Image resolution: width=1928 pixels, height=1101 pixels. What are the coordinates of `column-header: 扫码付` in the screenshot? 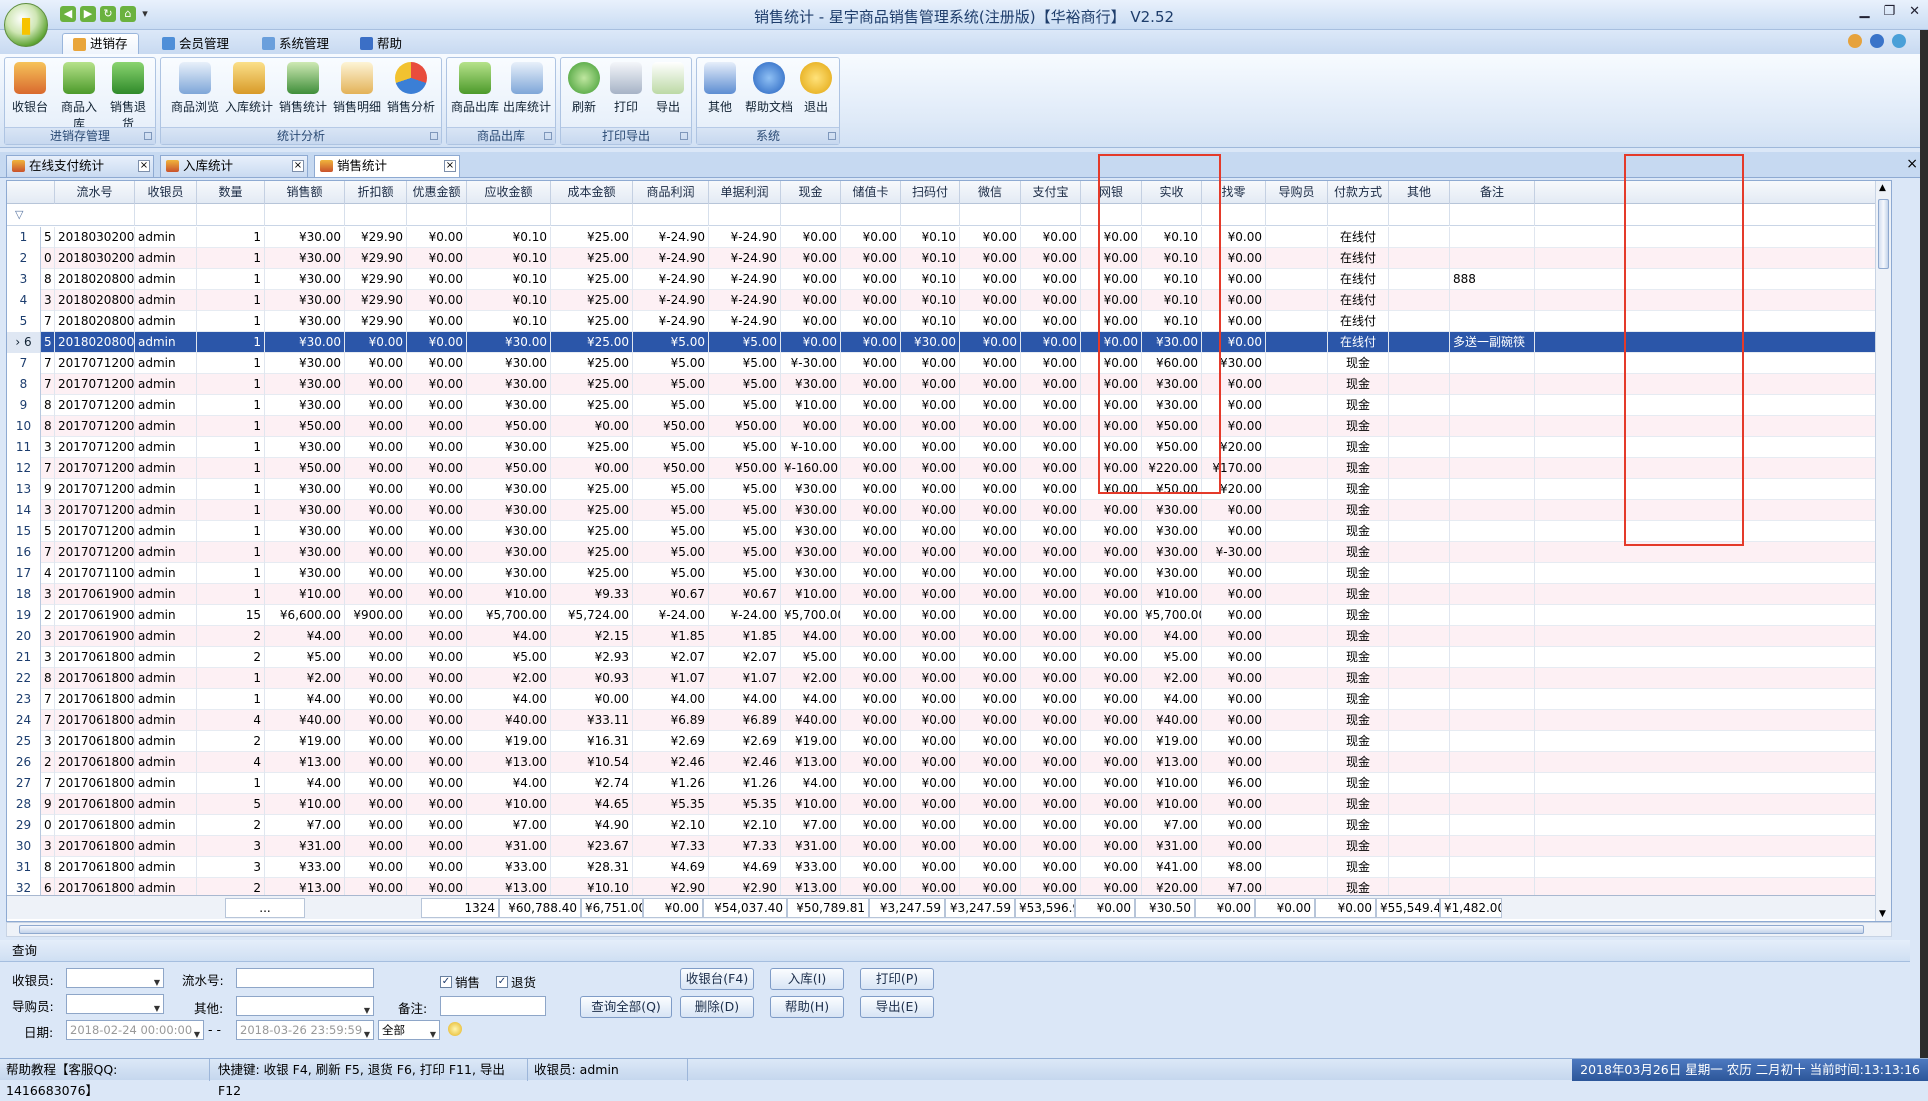 It's located at (930, 192).